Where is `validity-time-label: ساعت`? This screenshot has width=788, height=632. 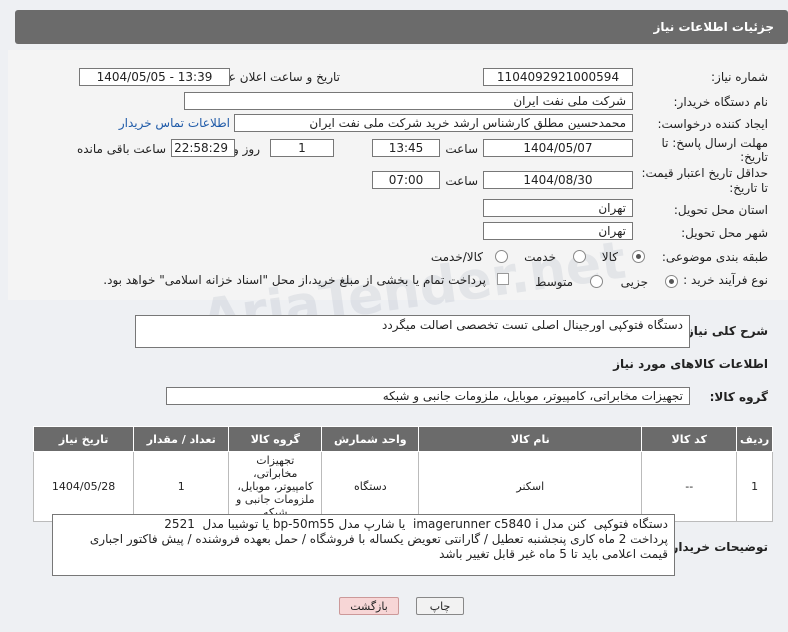 validity-time-label: ساعت is located at coordinates (461, 181).